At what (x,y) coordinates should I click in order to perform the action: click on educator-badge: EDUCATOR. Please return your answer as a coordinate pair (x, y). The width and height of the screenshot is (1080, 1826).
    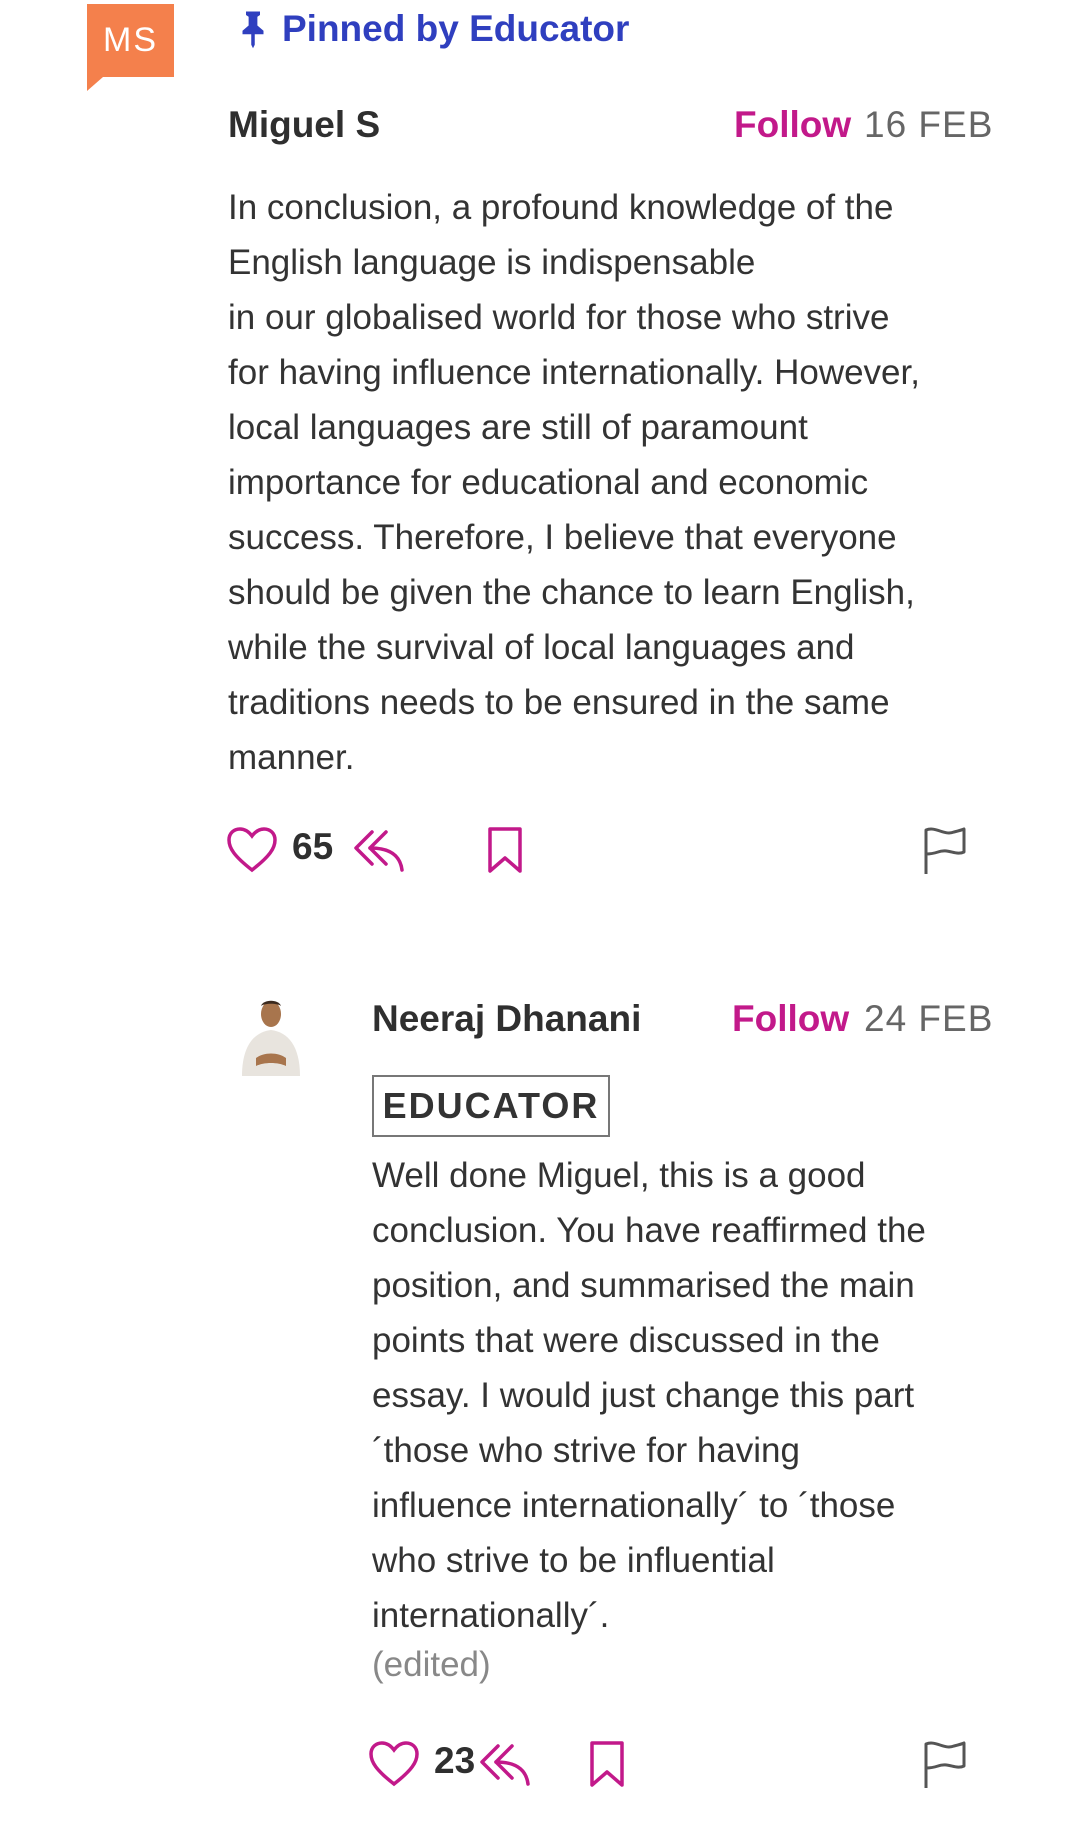
    Looking at the image, I should click on (491, 1106).